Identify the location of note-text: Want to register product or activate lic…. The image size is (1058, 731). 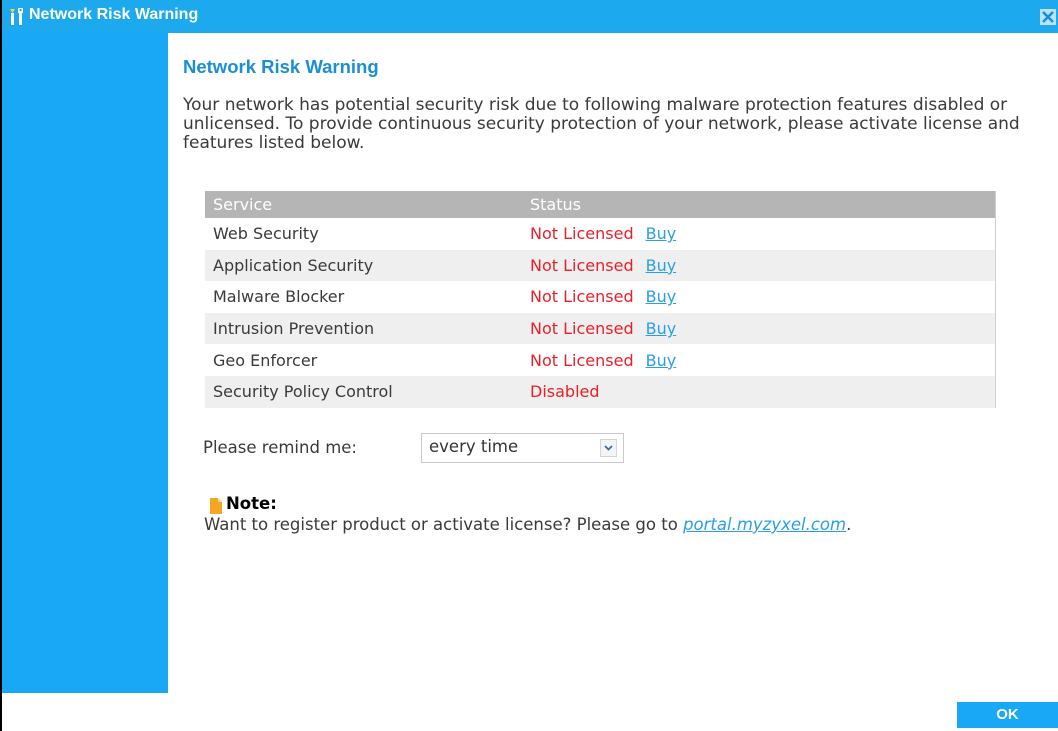
(527, 524).